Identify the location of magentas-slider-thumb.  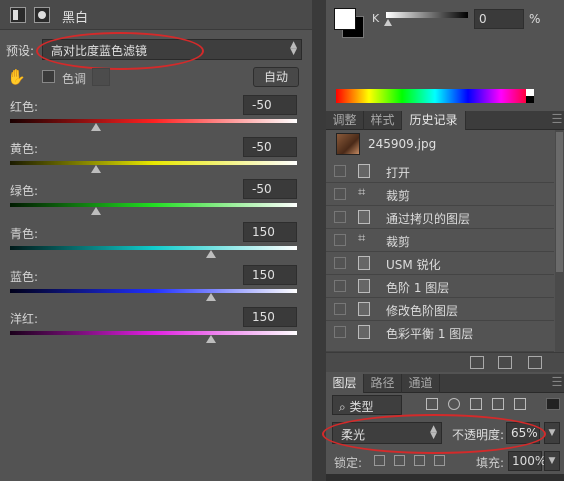
(210, 339).